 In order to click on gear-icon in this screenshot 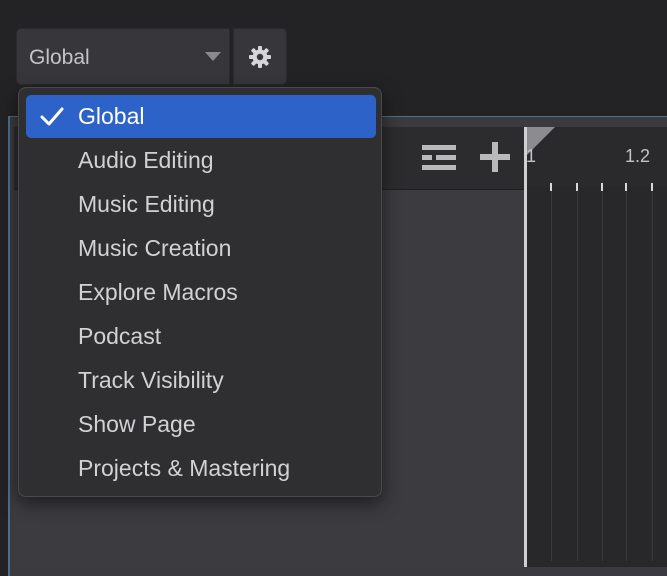, I will do `click(260, 57)`.